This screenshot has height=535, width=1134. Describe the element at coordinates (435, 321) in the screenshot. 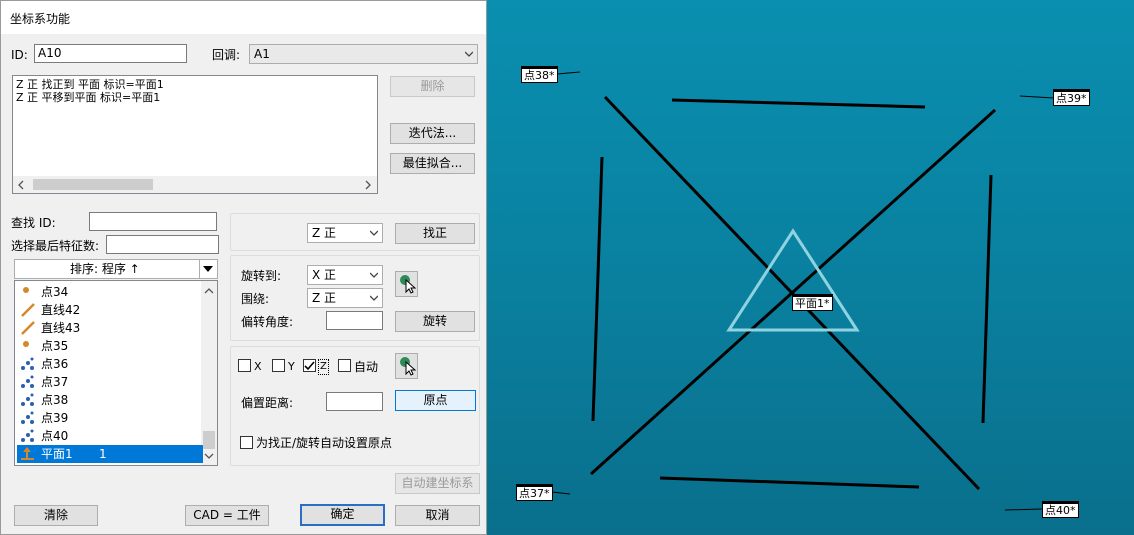

I see `rotate-button: 旋转` at that location.